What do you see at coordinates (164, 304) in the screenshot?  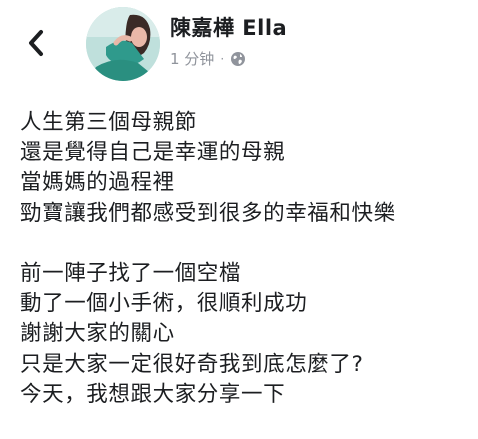 I see `post-line: 動了一個小手術，很順利成功` at bounding box center [164, 304].